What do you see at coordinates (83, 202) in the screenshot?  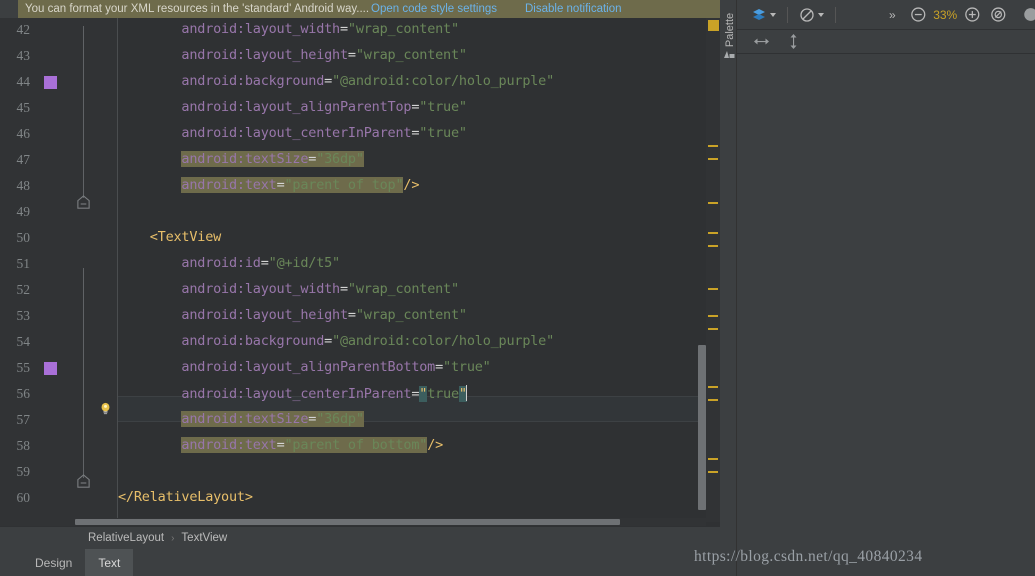 I see `fold-marker-line48` at bounding box center [83, 202].